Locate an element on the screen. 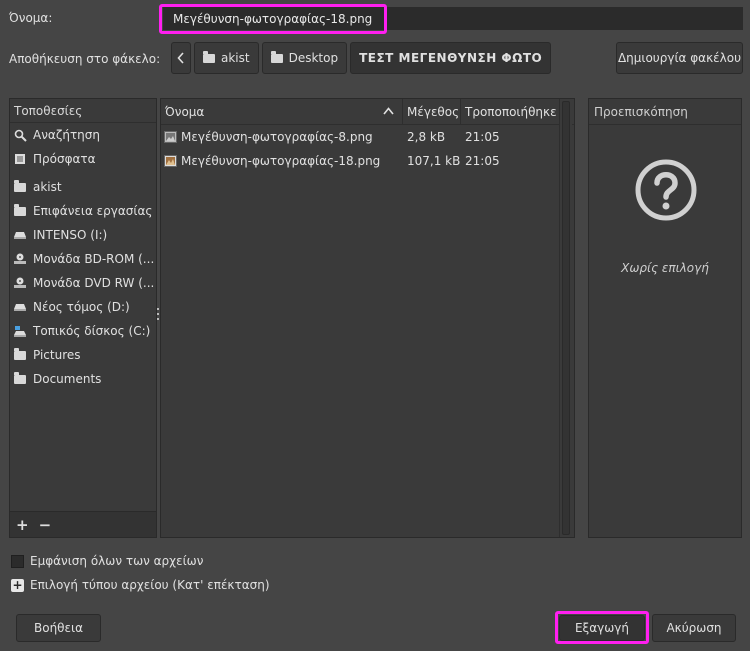 The width and height of the screenshot is (750, 651). breadcrumb-back-button is located at coordinates (181, 58).